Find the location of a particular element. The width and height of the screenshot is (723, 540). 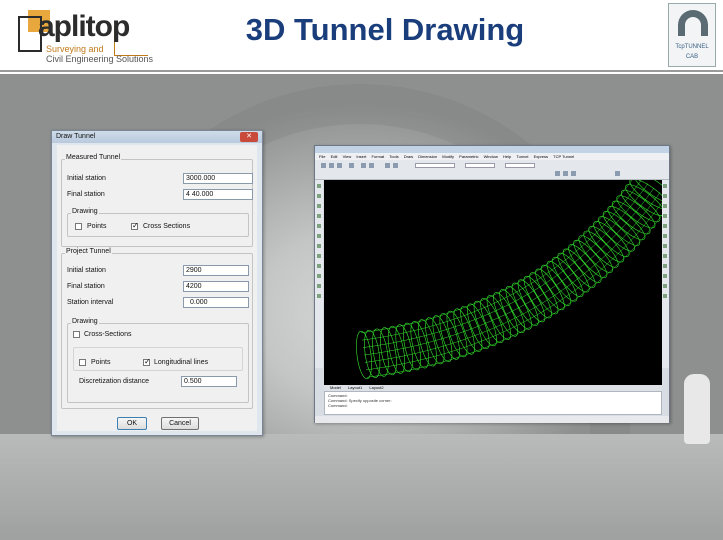

trim-tool-icon is located at coordinates (665, 276).